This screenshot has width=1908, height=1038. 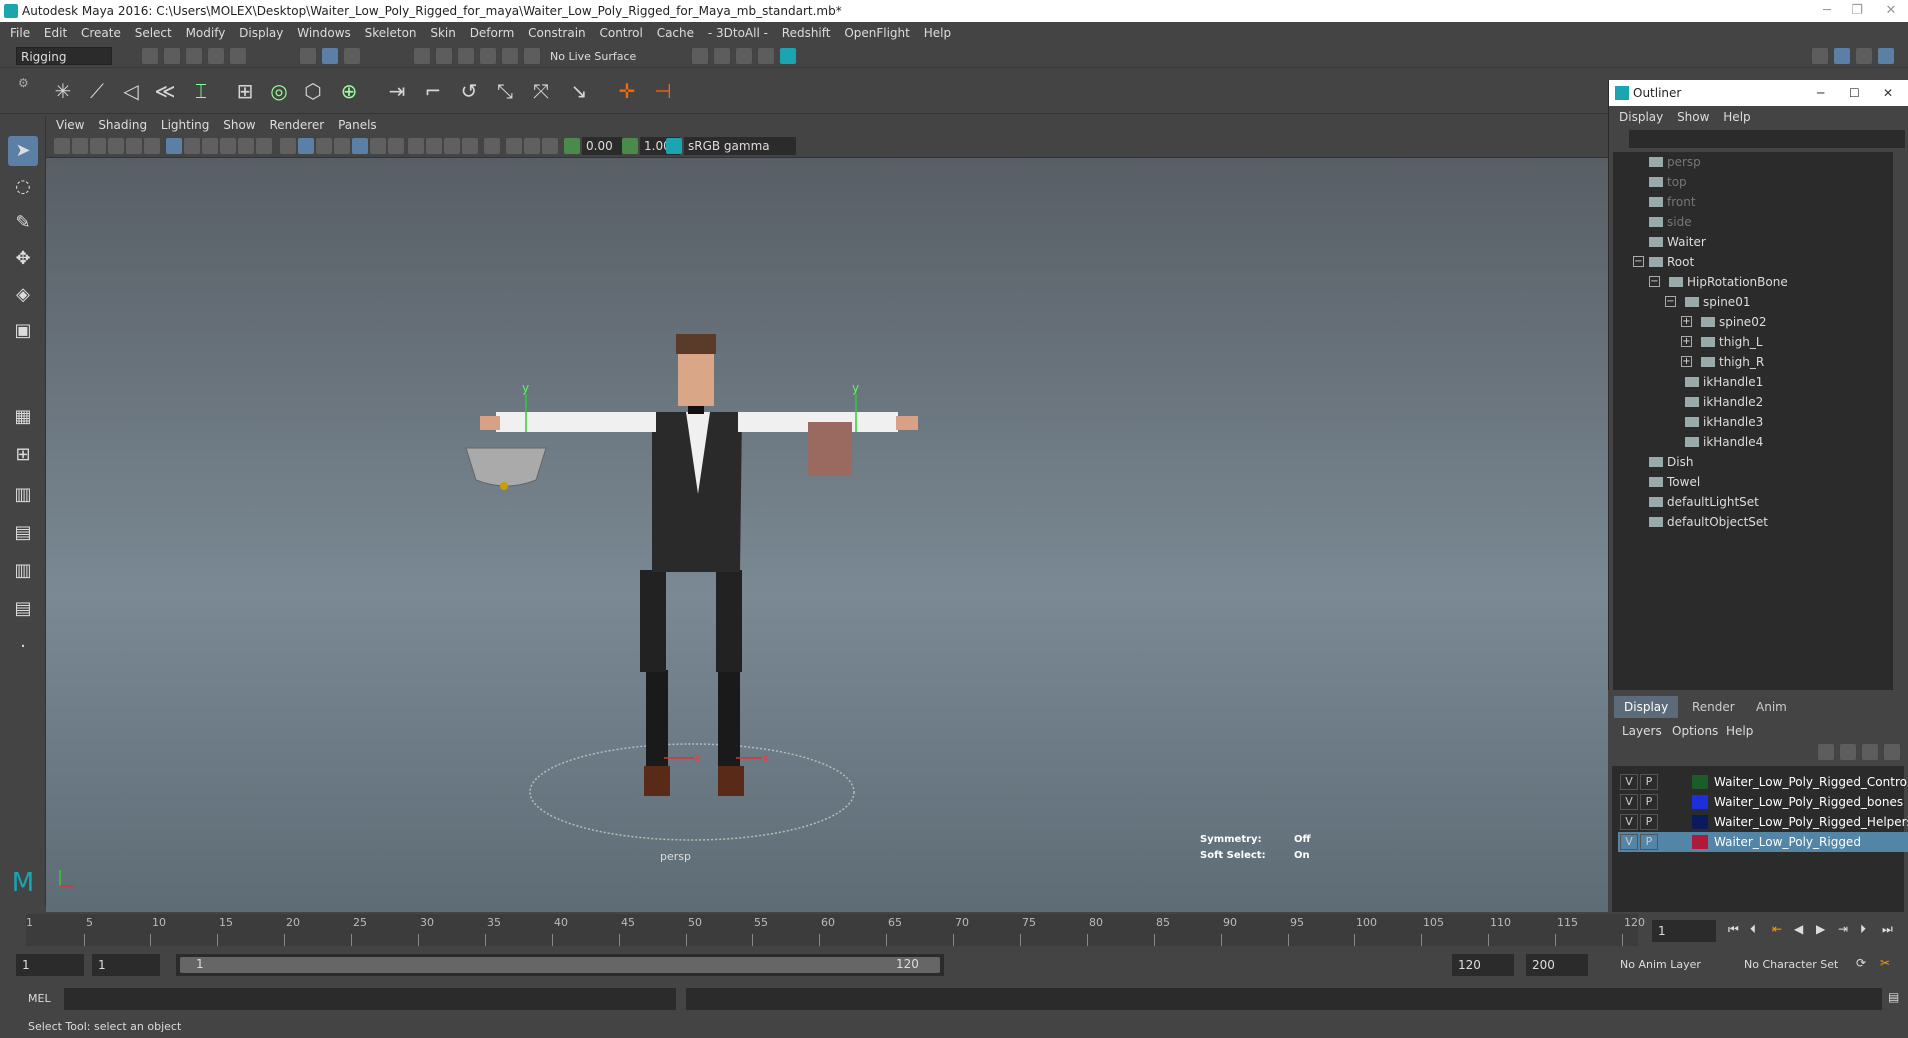 What do you see at coordinates (766, 56) in the screenshot?
I see `render-settings-icon` at bounding box center [766, 56].